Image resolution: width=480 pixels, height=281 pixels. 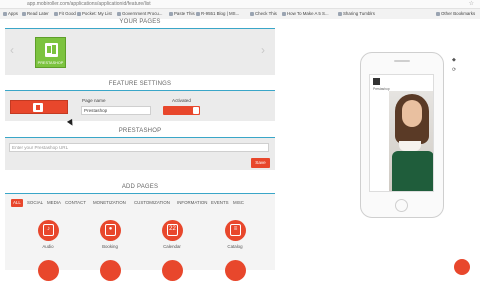 I want to click on save-button: Save, so click(x=260, y=163).